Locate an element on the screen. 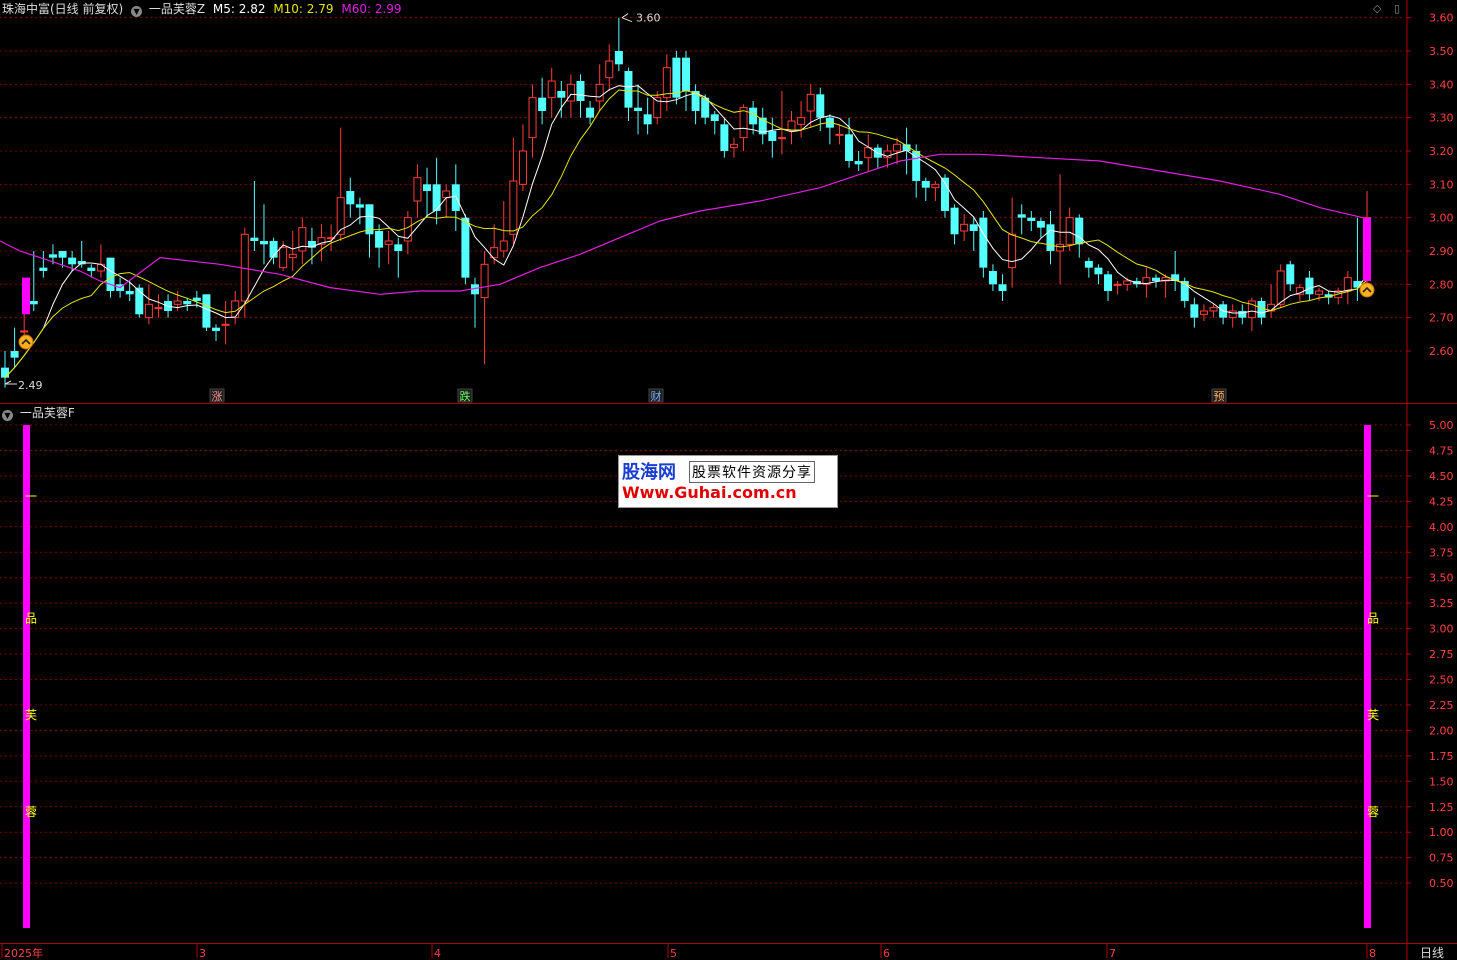 The image size is (1457, 960). ma60-value: M60: 2.99 is located at coordinates (371, 9).